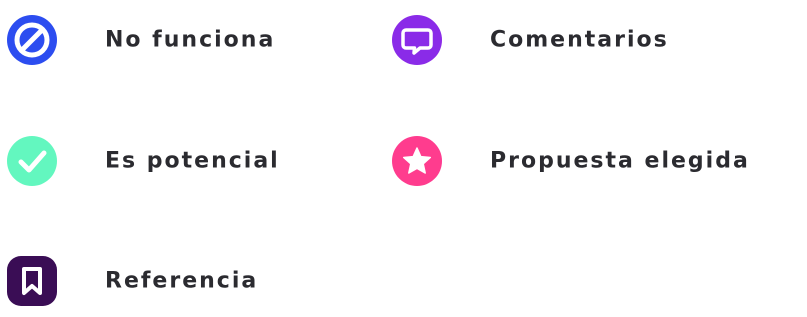  I want to click on legend-label: Es potencial, so click(192, 161).